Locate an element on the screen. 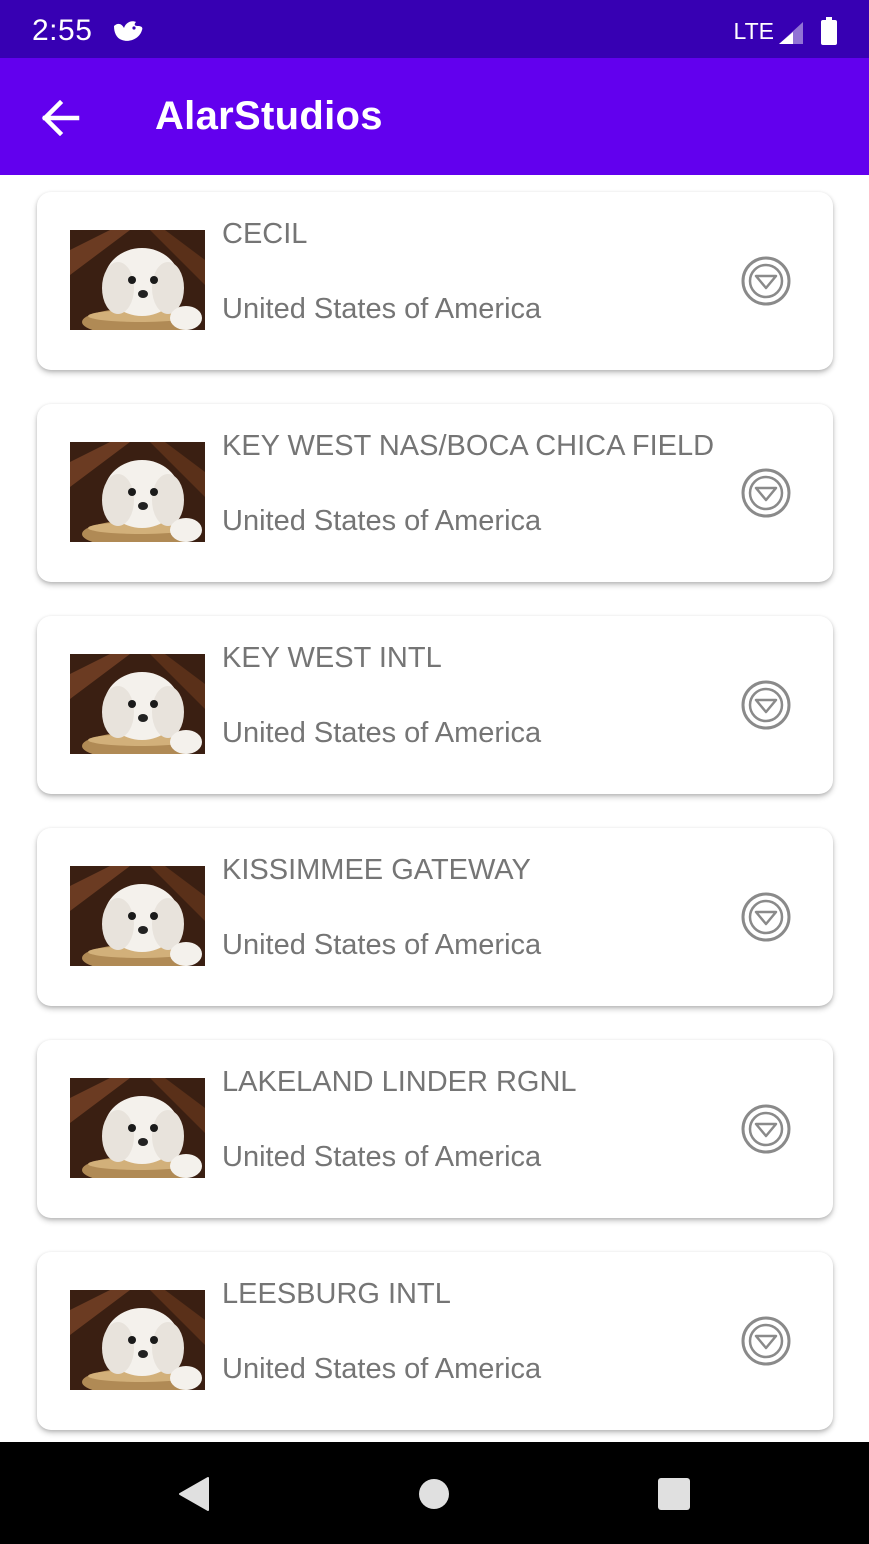  status-time: 2:55 is located at coordinates (62, 30).